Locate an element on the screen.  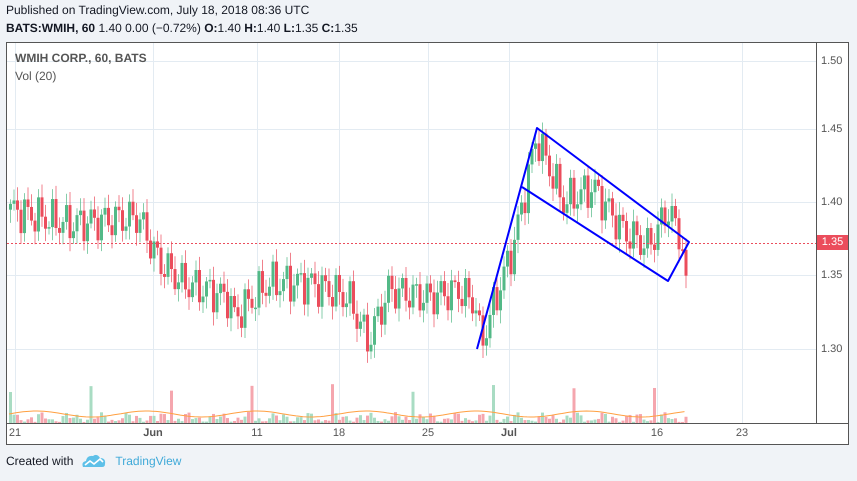
volume-legend-label: Vol (20) is located at coordinates (35, 76).